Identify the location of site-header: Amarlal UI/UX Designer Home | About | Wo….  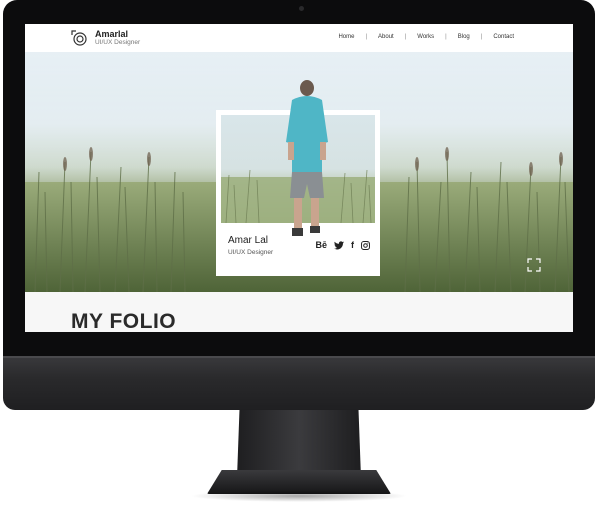
(299, 38).